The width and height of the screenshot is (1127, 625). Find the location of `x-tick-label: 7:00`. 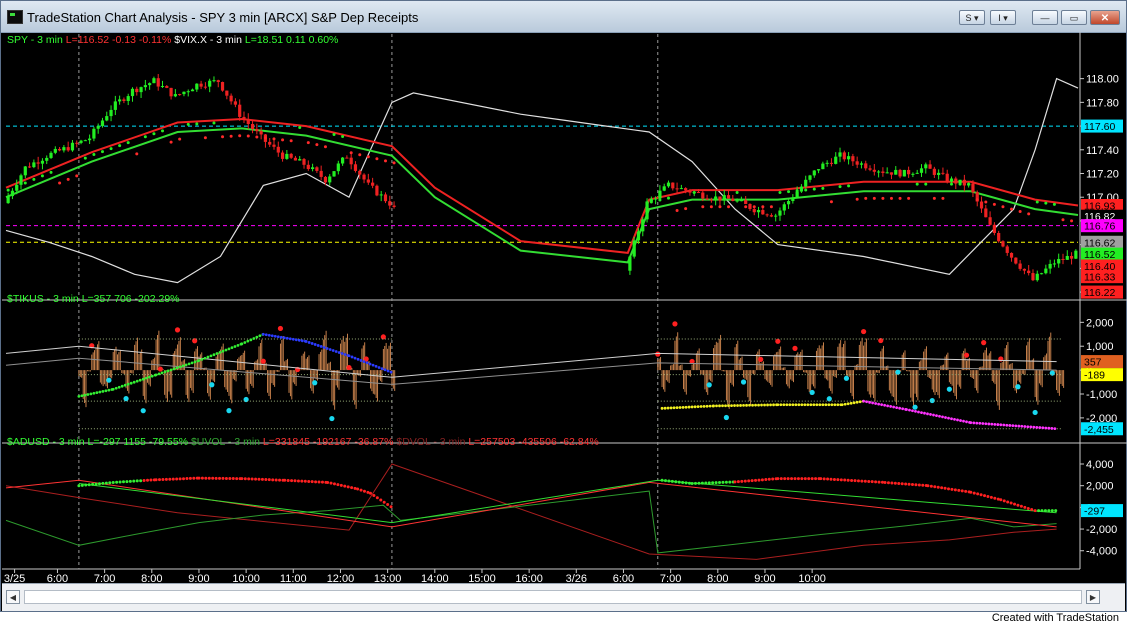

x-tick-label: 7:00 is located at coordinates (104, 578).